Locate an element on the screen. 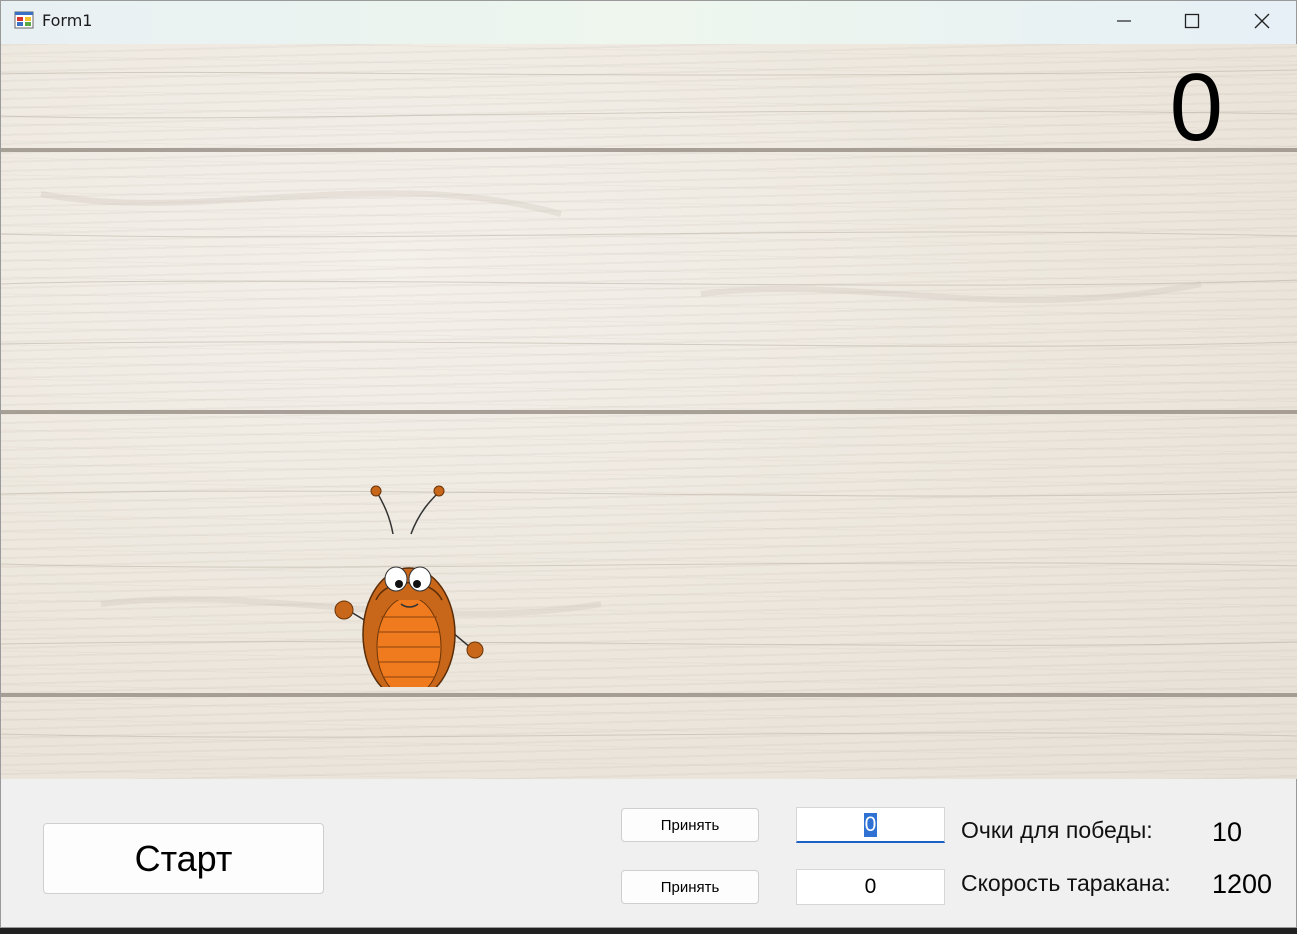 The image size is (1297, 934). accept-speed-button: Принять is located at coordinates (690, 887).